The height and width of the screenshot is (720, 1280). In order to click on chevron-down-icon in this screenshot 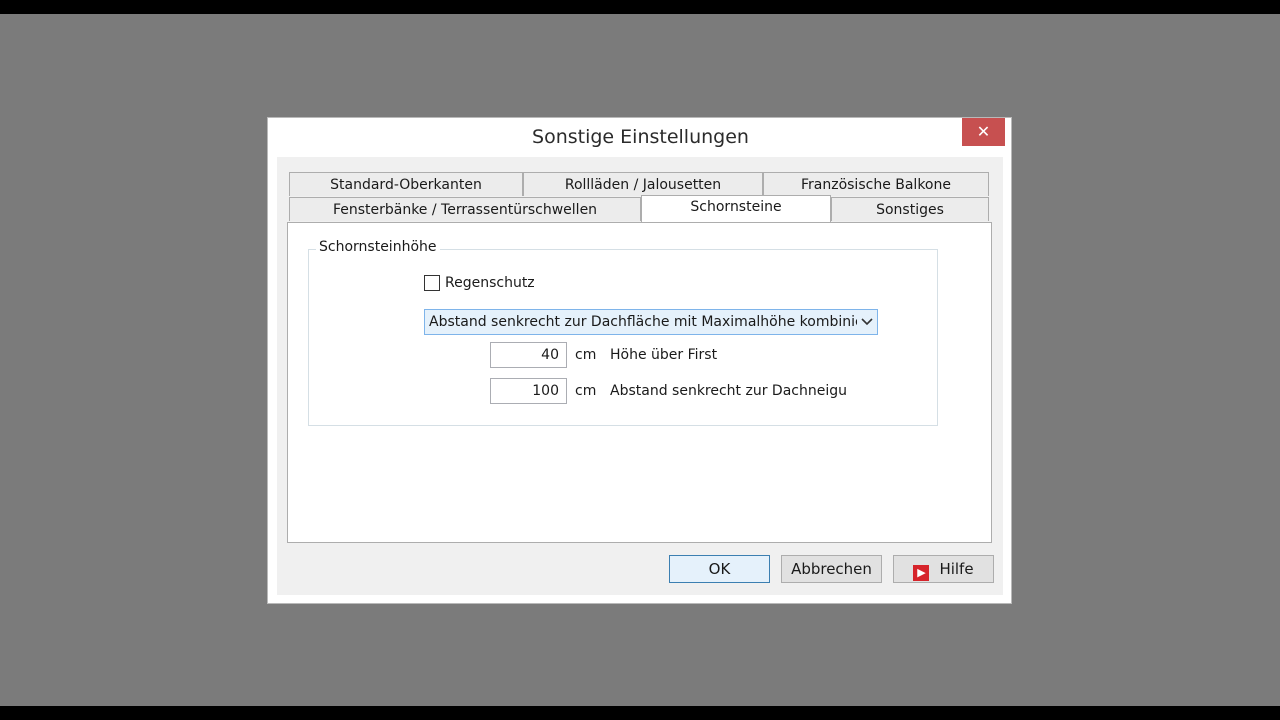, I will do `click(867, 322)`.